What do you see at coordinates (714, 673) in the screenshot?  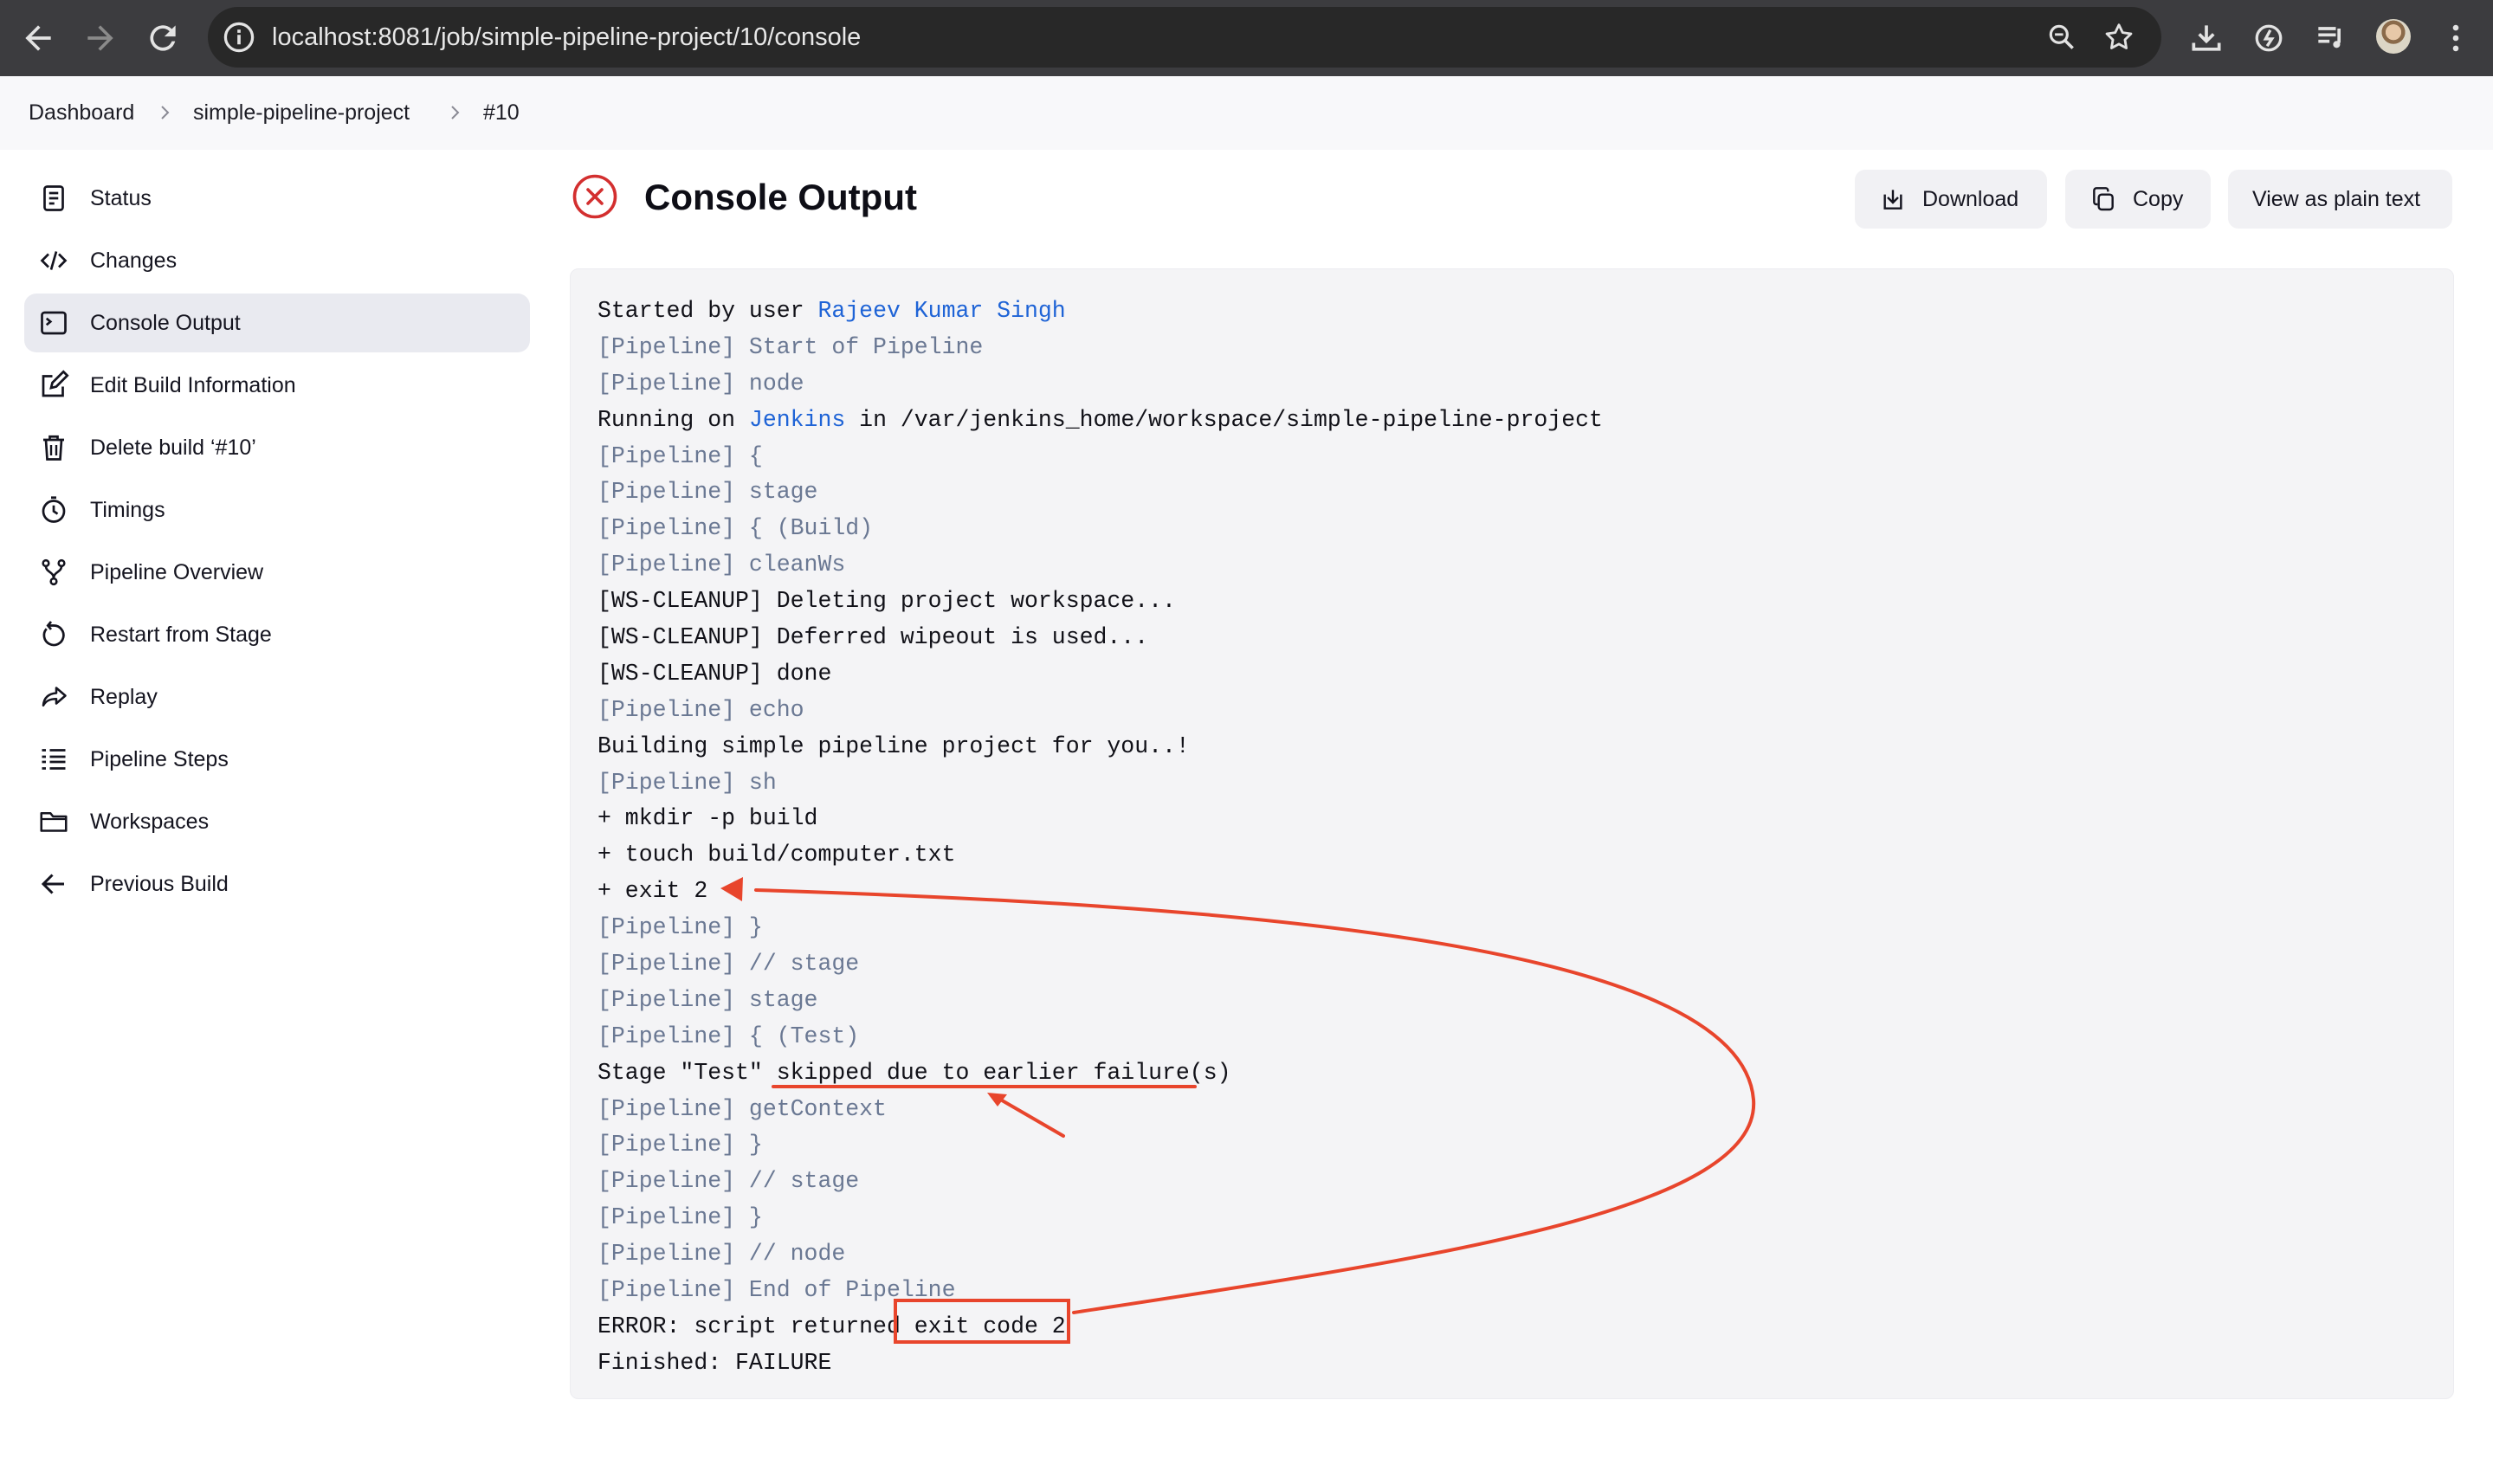 I see `console-text-segment: [WS-CLEANUP] done` at bounding box center [714, 673].